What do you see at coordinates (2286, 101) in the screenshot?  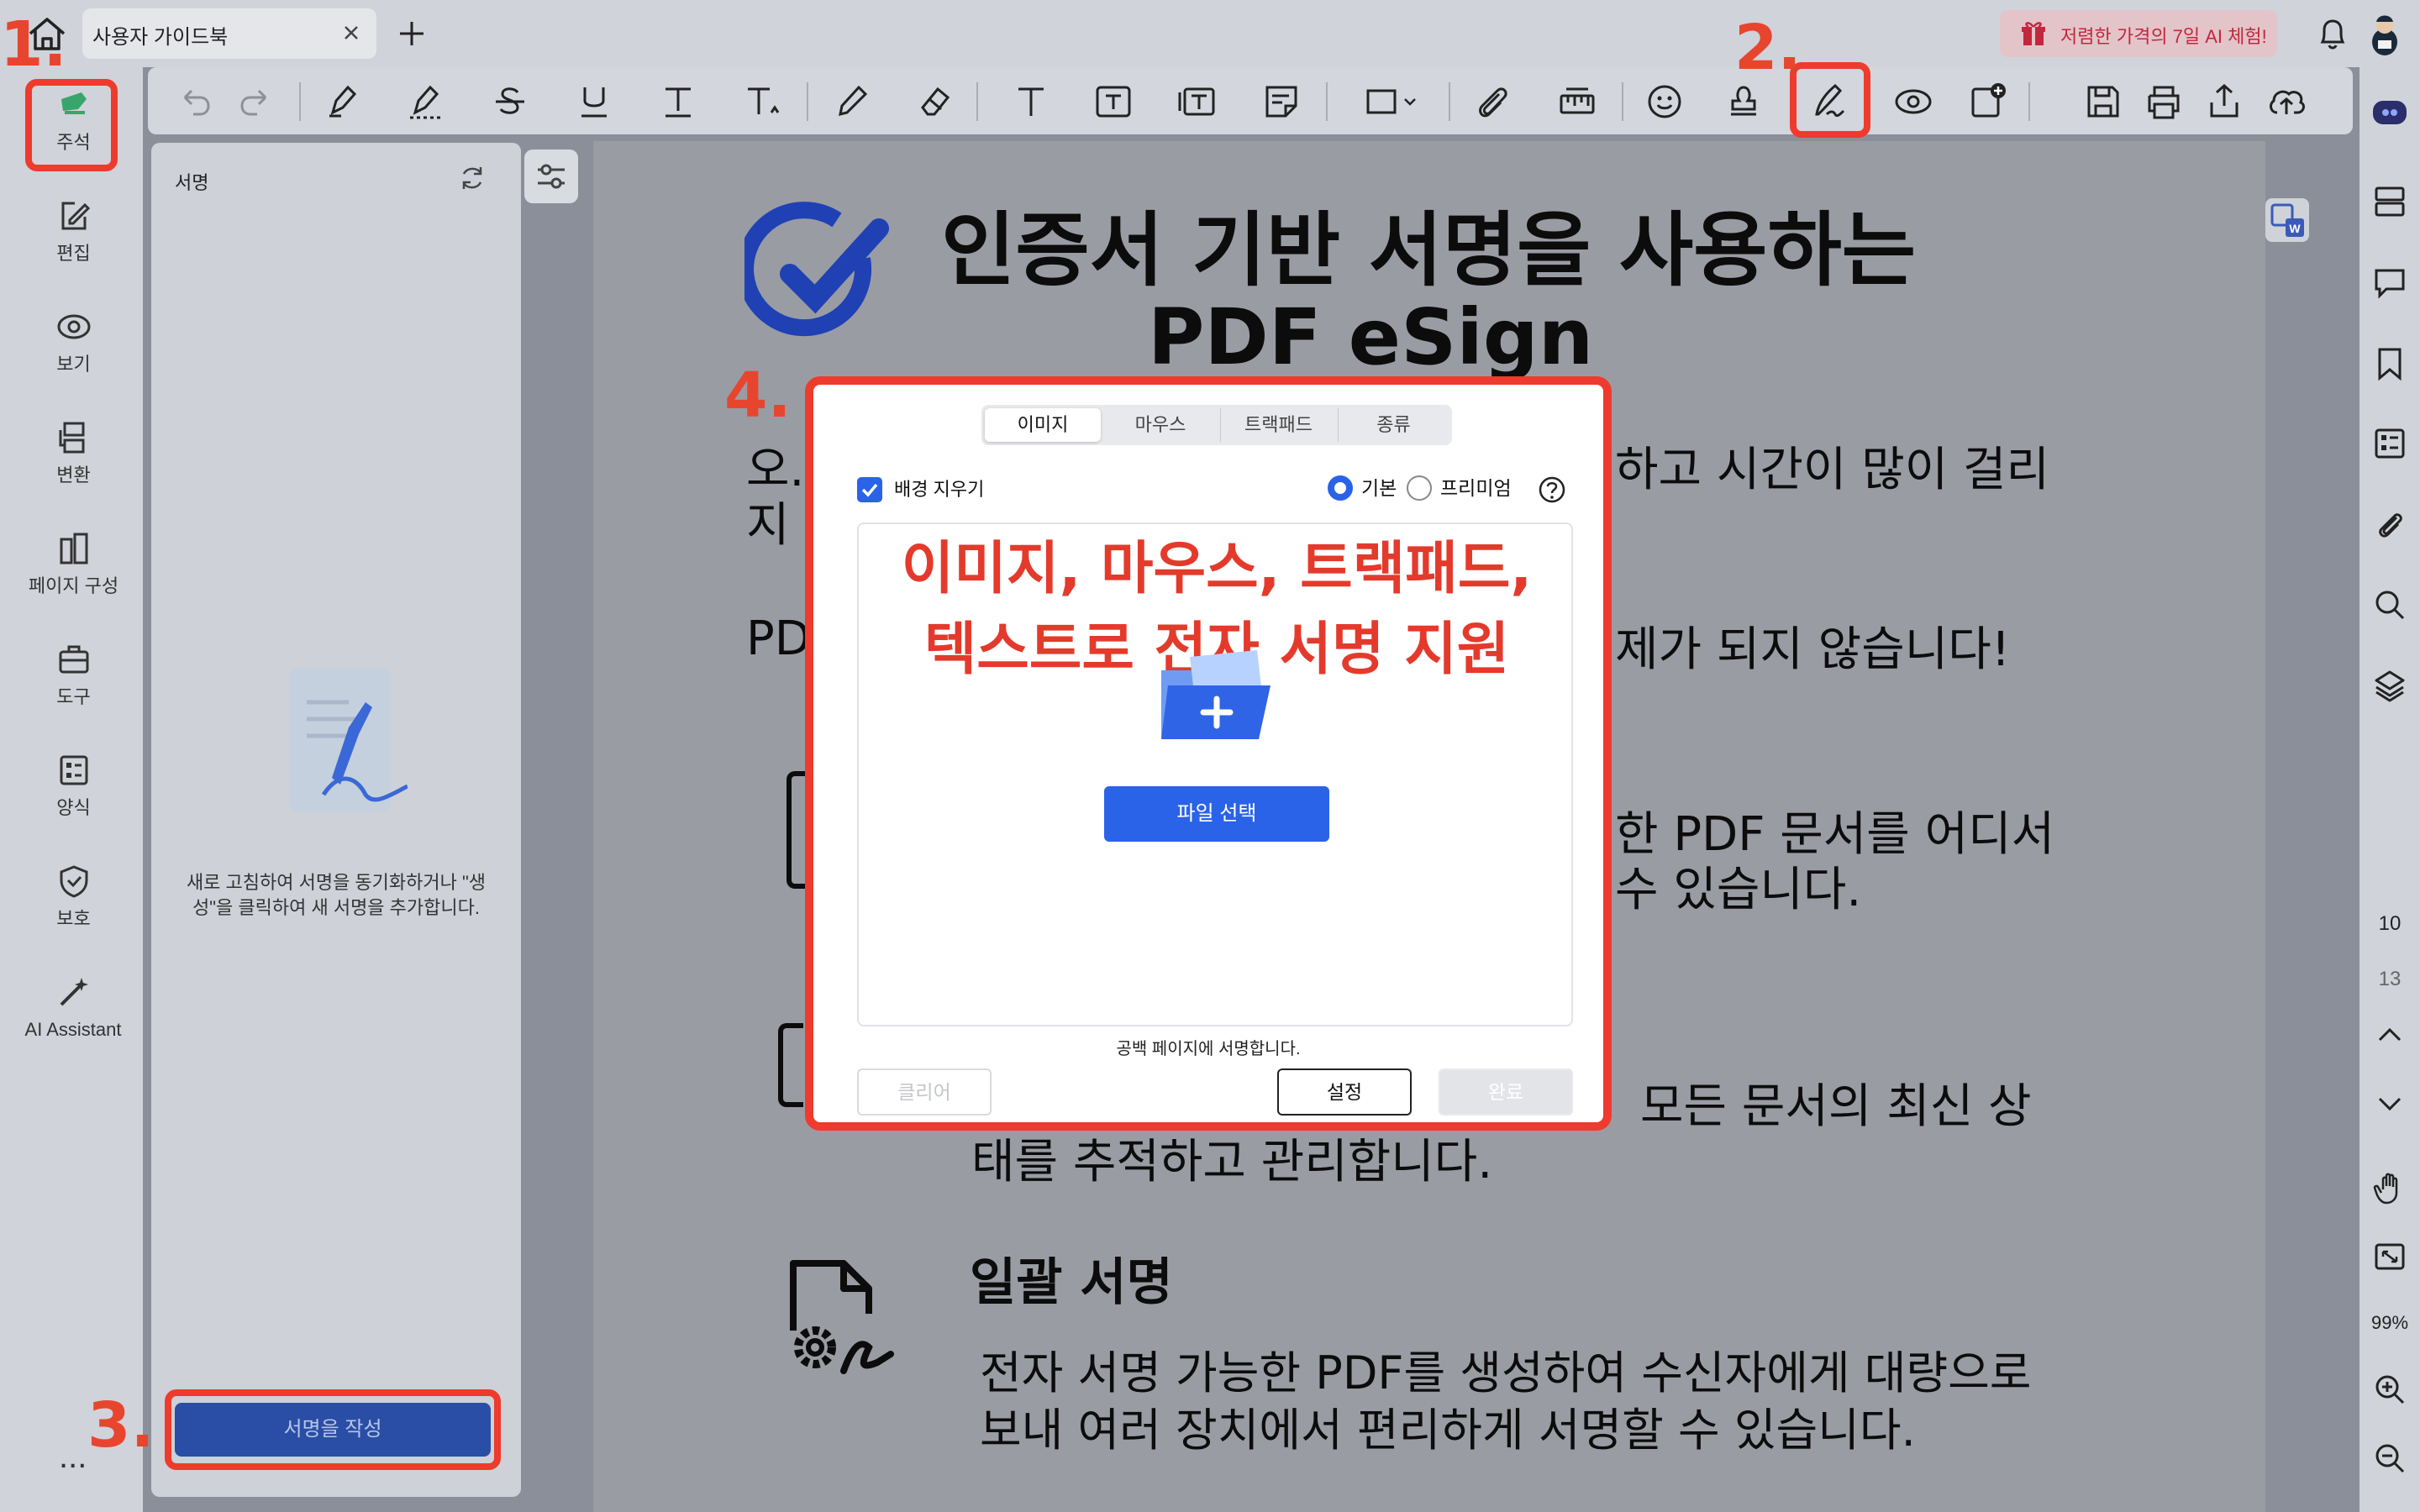 I see `cloud-upload-icon` at bounding box center [2286, 101].